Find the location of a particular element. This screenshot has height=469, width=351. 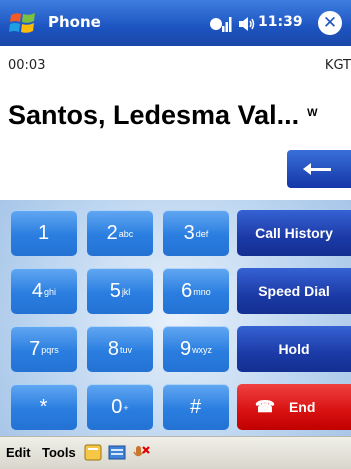

mute-microphone-icon is located at coordinates (142, 452).